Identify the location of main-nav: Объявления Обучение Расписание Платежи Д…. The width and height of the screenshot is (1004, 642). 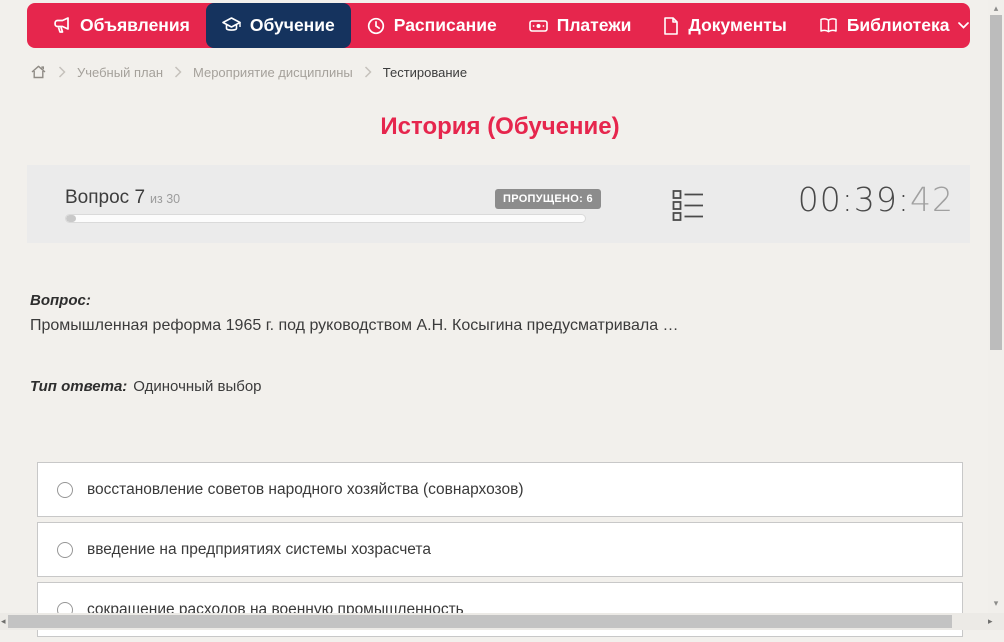
(498, 25).